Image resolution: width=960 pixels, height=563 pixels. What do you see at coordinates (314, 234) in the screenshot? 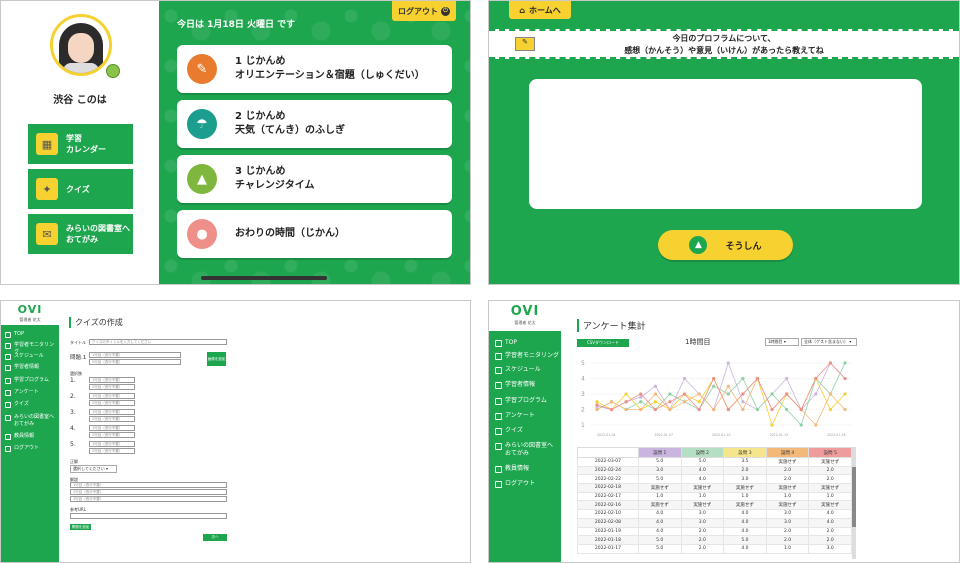
I see `lesson-end-button: ● おわりの時間（じかん）` at bounding box center [314, 234].